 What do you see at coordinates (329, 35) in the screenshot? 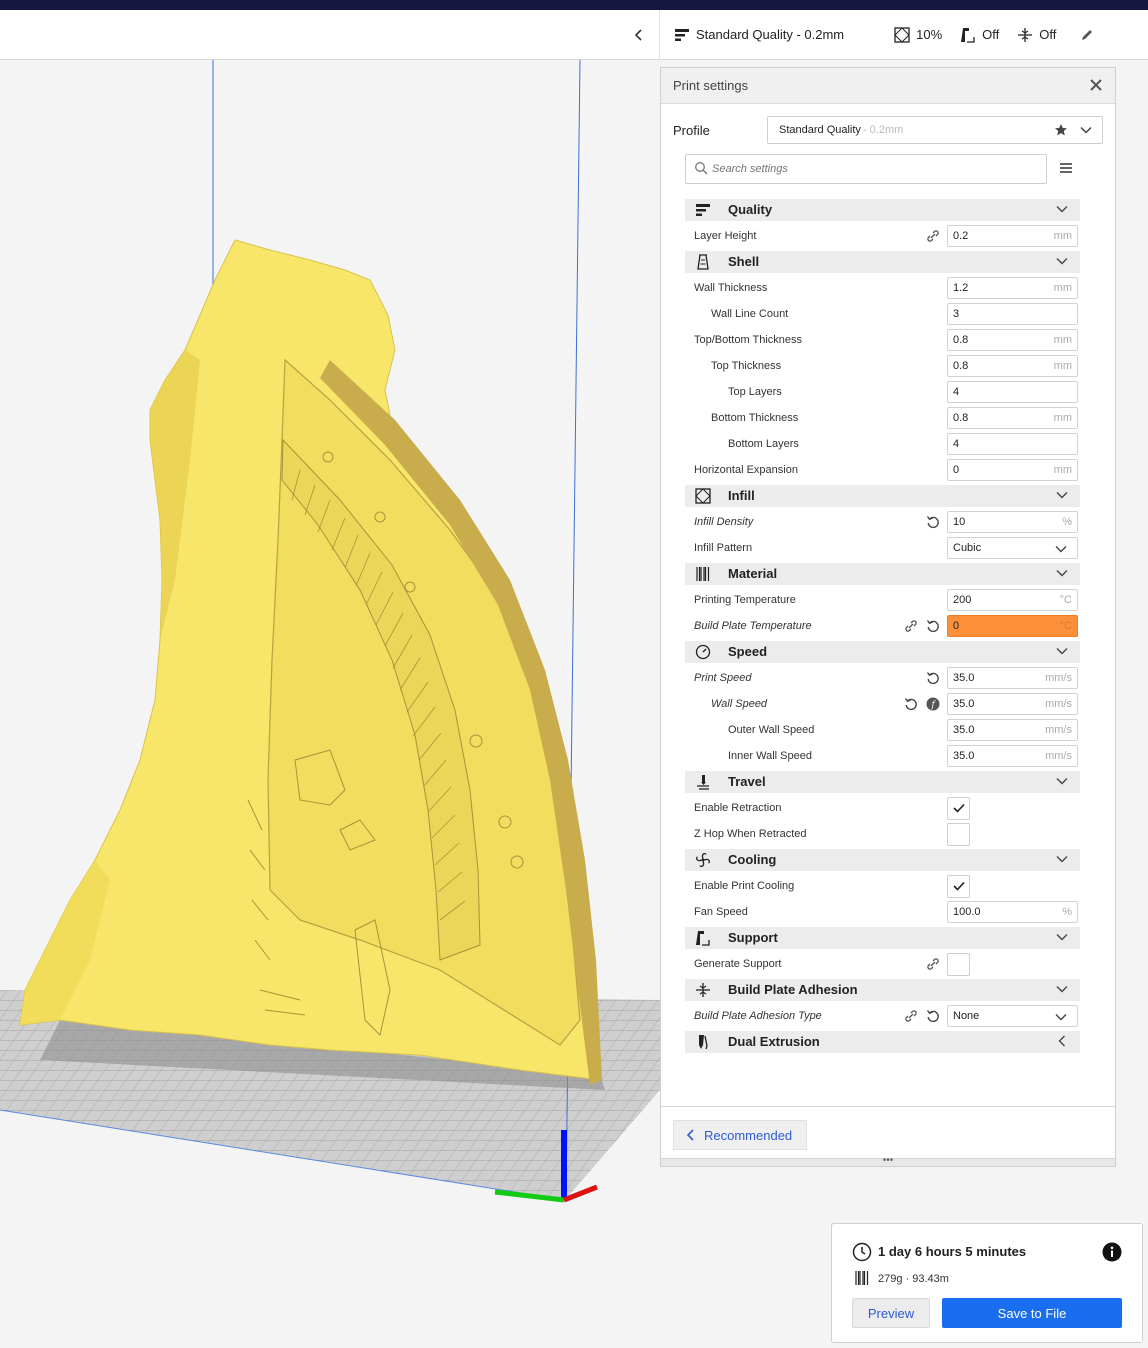
I see `stage-bar` at bounding box center [329, 35].